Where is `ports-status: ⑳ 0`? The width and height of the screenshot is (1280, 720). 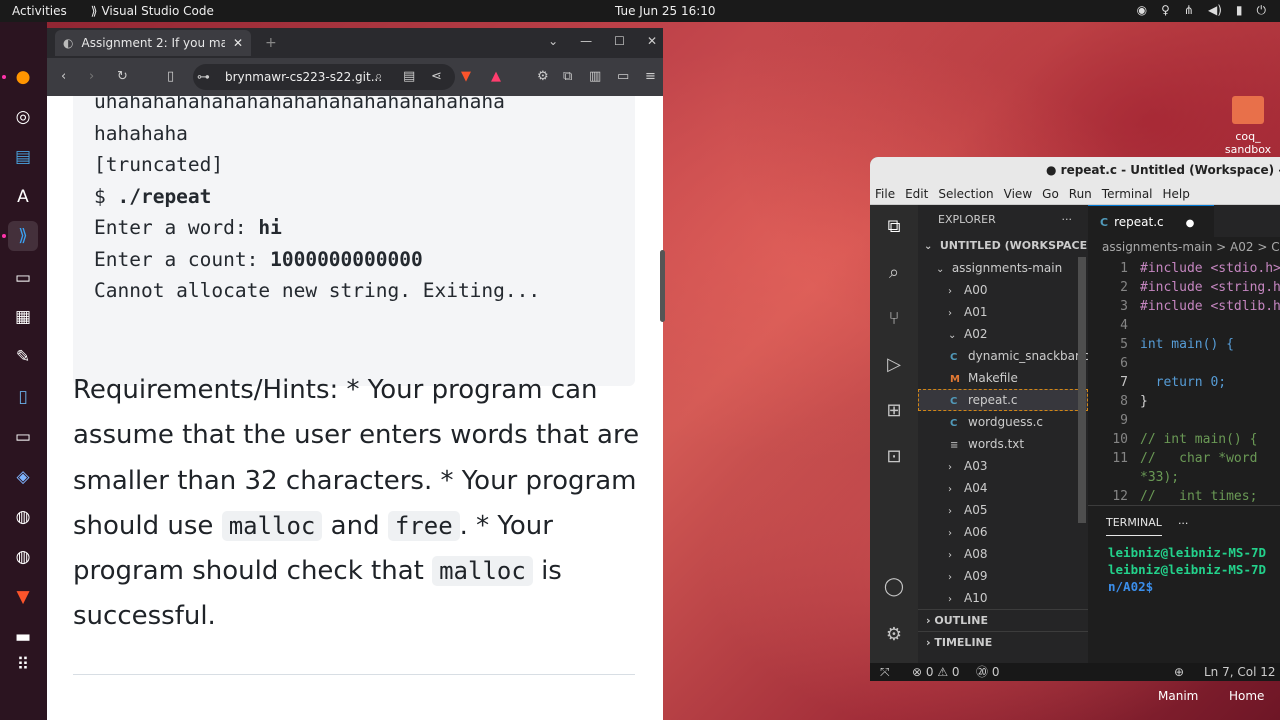
ports-status: ⑳ 0 is located at coordinates (987, 672).